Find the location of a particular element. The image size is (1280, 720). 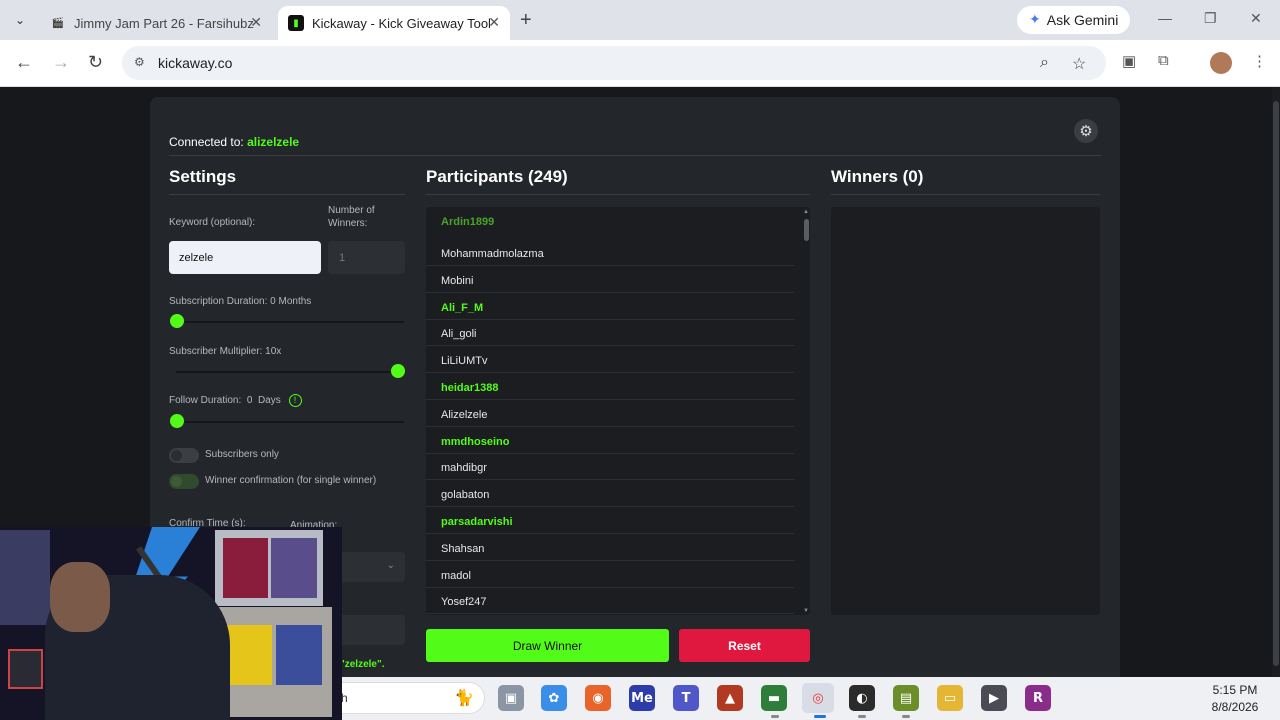

settings-title: Settings is located at coordinates (203, 176).